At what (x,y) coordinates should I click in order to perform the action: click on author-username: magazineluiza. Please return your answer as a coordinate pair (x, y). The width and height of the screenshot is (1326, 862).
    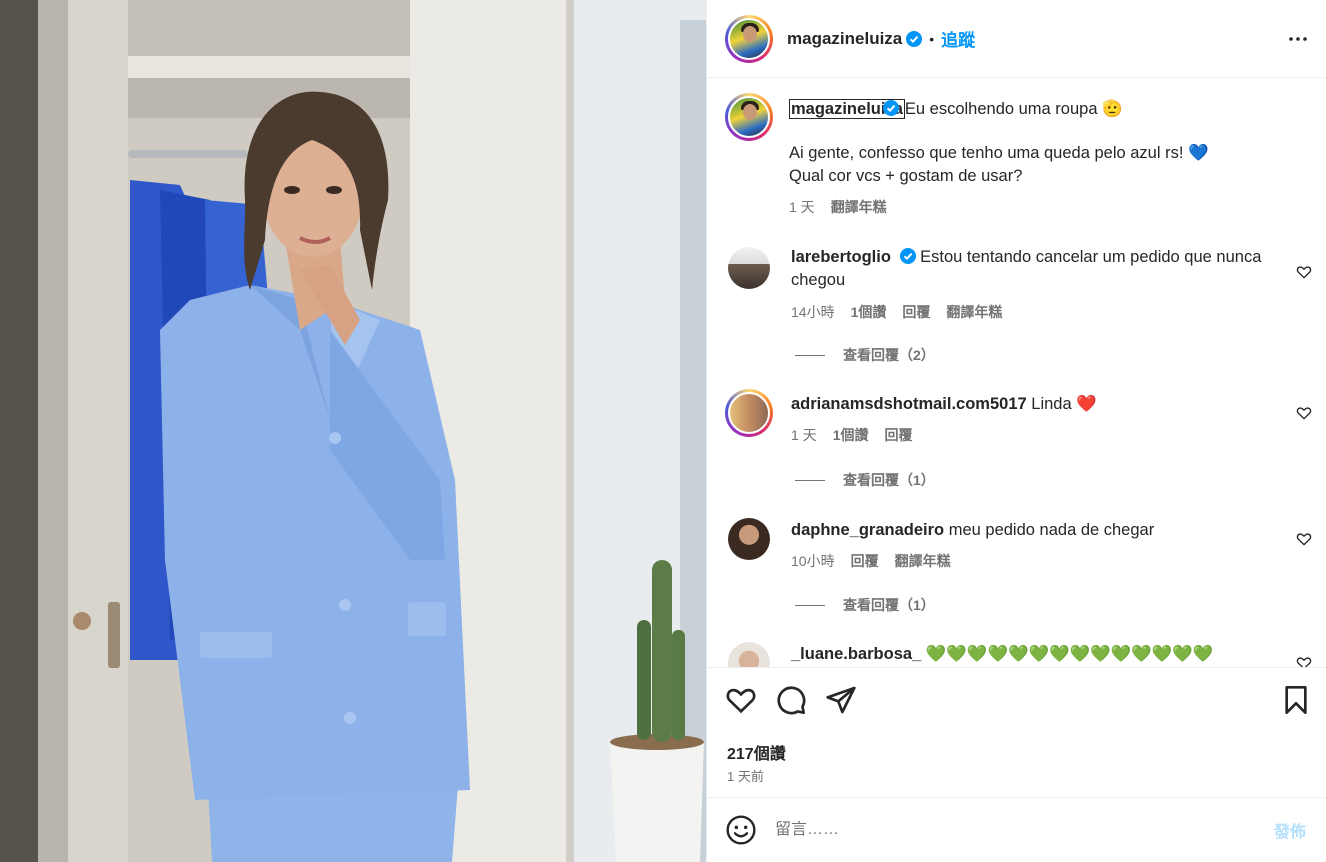
    Looking at the image, I should click on (844, 39).